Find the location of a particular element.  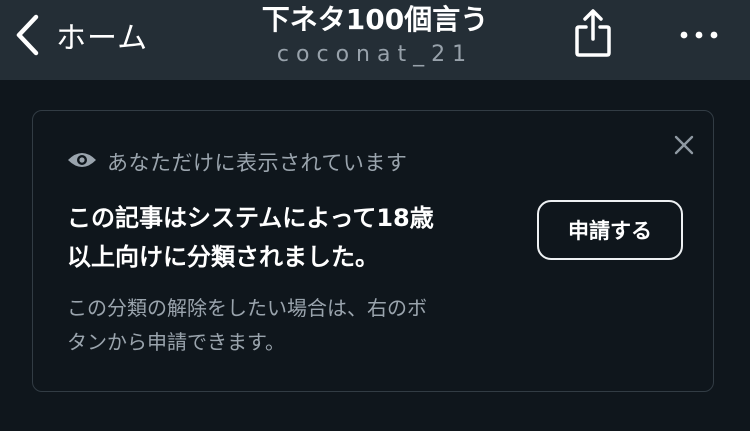

page-subtitle: coconat_21 is located at coordinates (375, 54).